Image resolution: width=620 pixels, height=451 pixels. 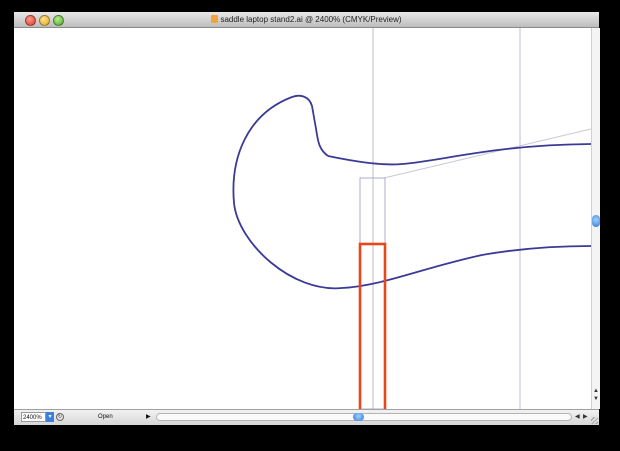 I want to click on vertical-scrollbar: ▲ ▼, so click(x=595, y=218).